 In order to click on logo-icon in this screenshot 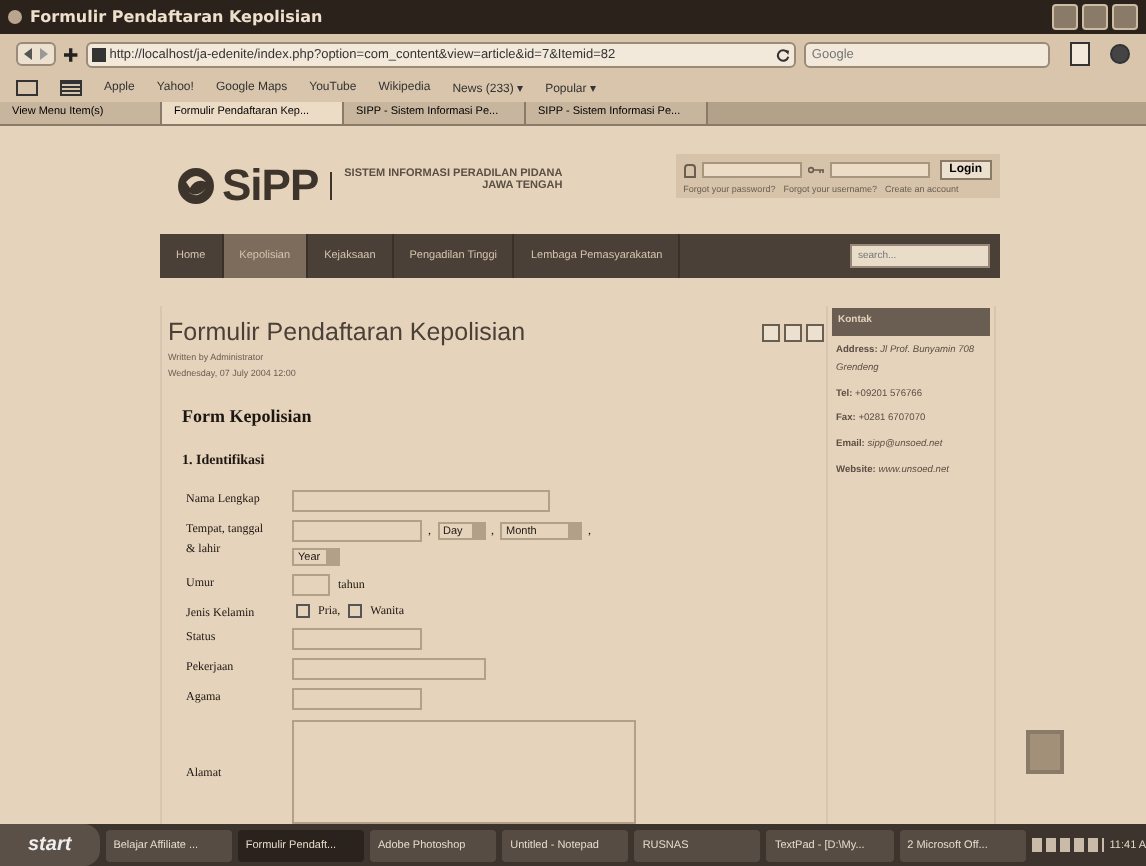, I will do `click(196, 186)`.